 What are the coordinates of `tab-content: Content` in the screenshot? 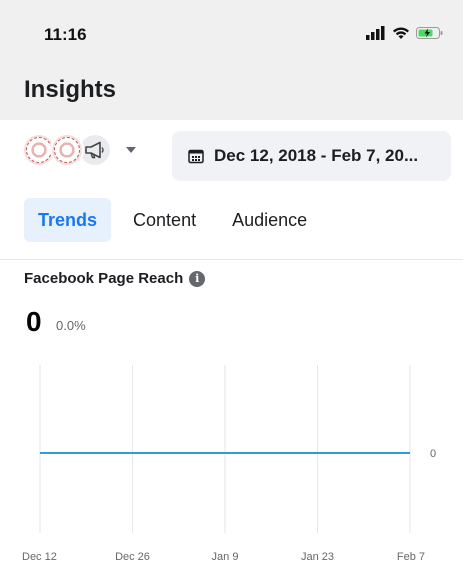 It's located at (164, 220).